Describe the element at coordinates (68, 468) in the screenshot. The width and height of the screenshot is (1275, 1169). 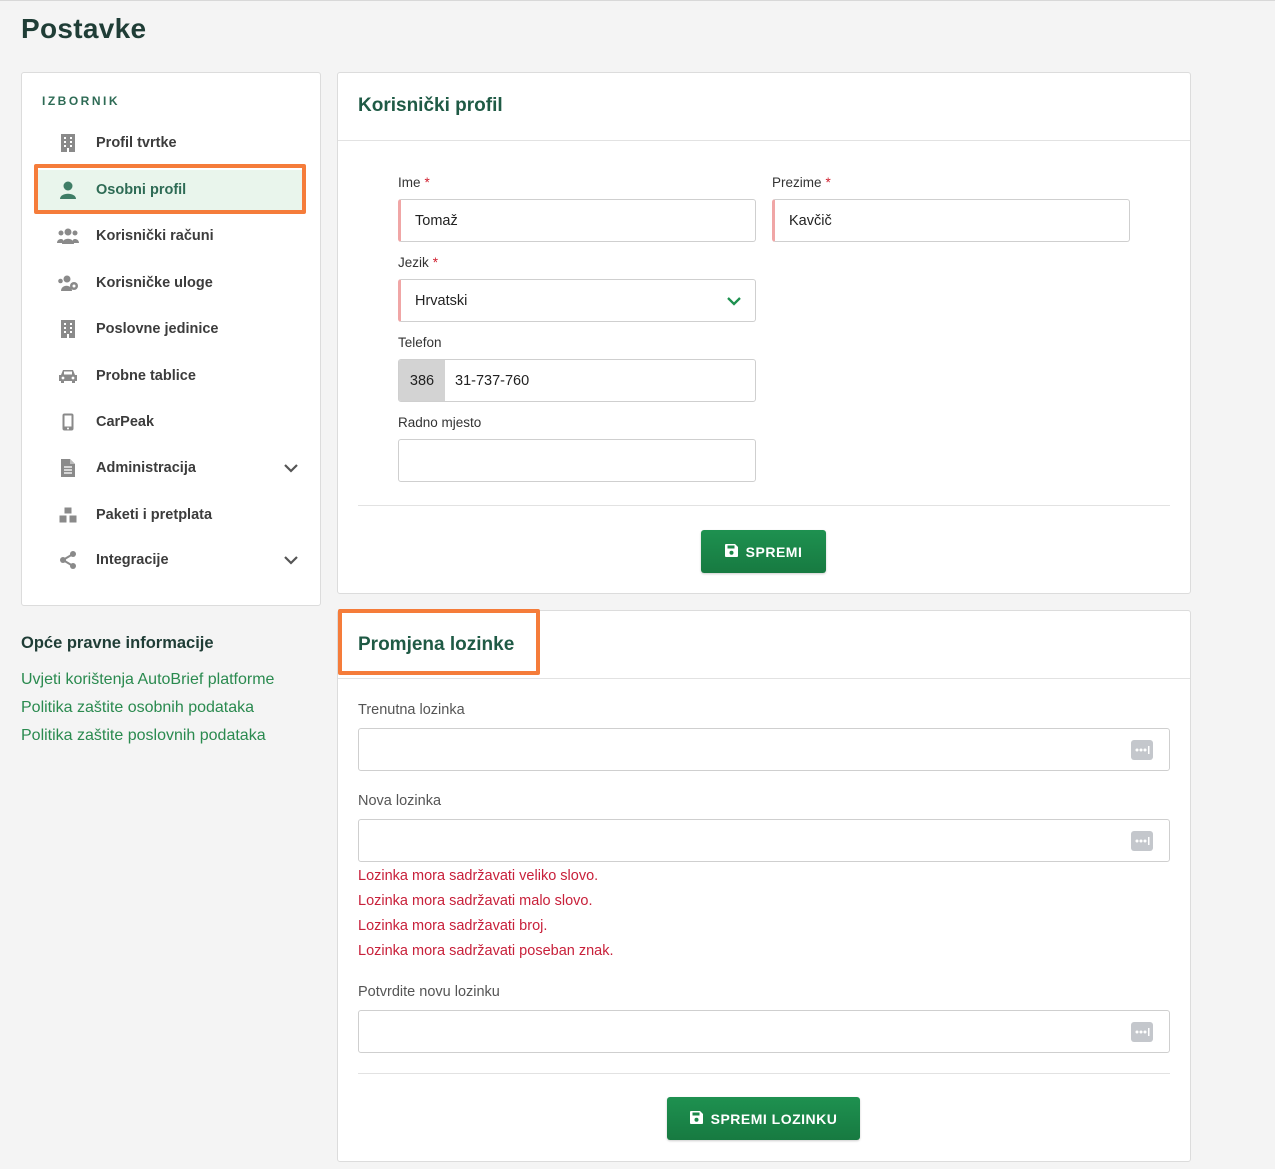
I see `document-icon` at that location.